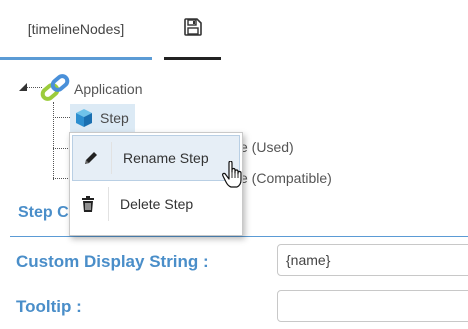 This screenshot has width=468, height=329. I want to click on tab-timeline-nodes-label: [timelineNodes], so click(76, 29).